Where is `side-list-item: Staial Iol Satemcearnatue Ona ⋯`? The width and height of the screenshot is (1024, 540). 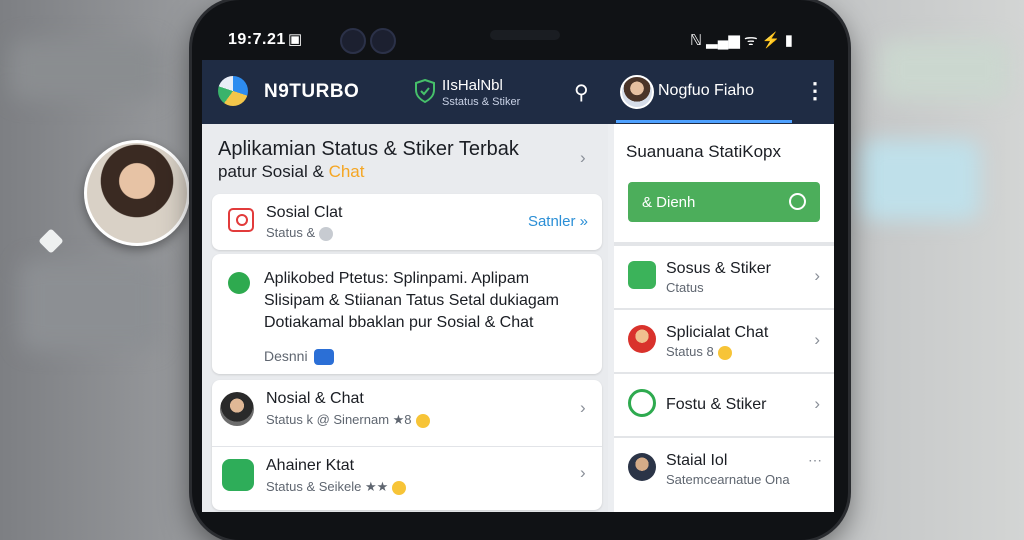 side-list-item: Staial Iol Satemcearnatue Ona ⋯ is located at coordinates (724, 475).